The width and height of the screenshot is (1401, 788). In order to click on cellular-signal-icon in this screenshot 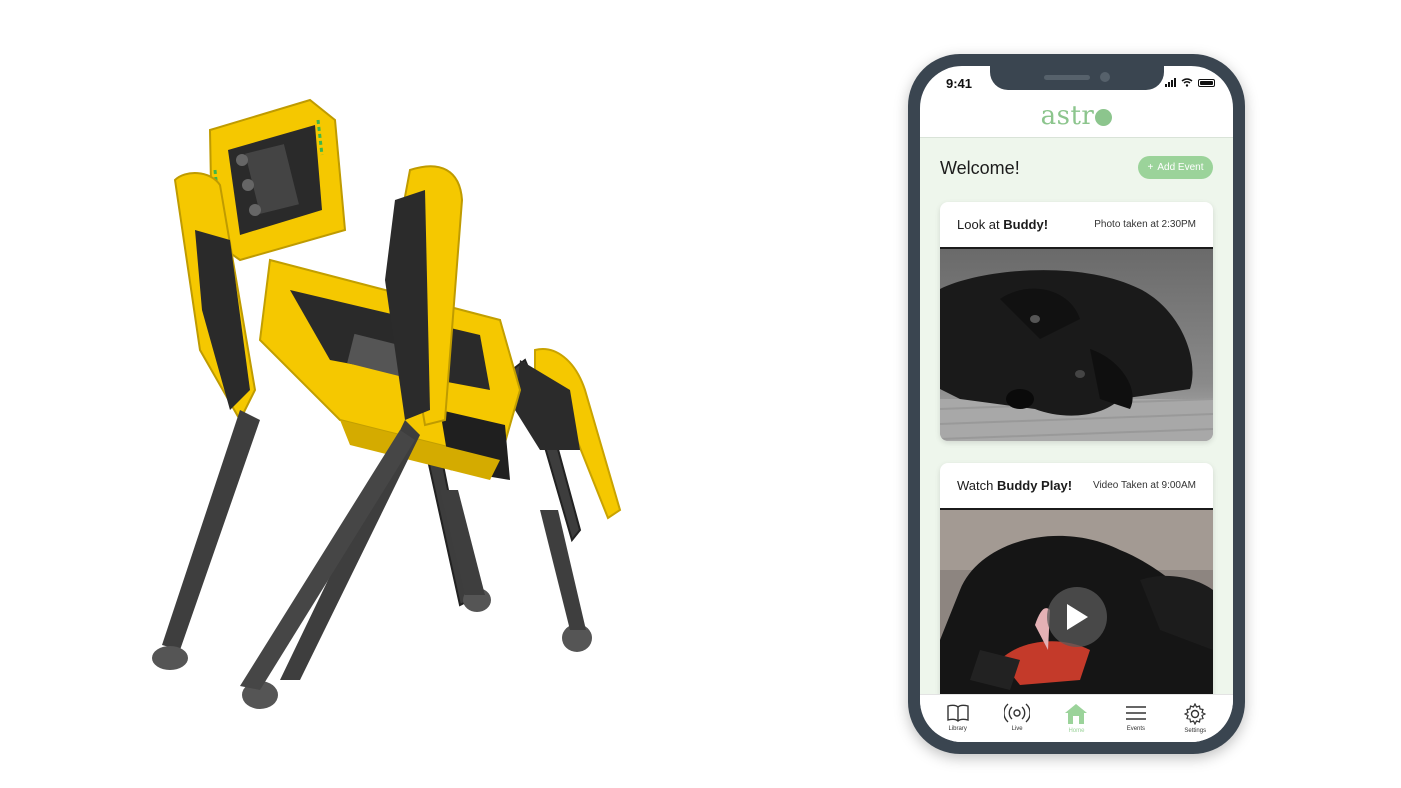, I will do `click(1170, 82)`.